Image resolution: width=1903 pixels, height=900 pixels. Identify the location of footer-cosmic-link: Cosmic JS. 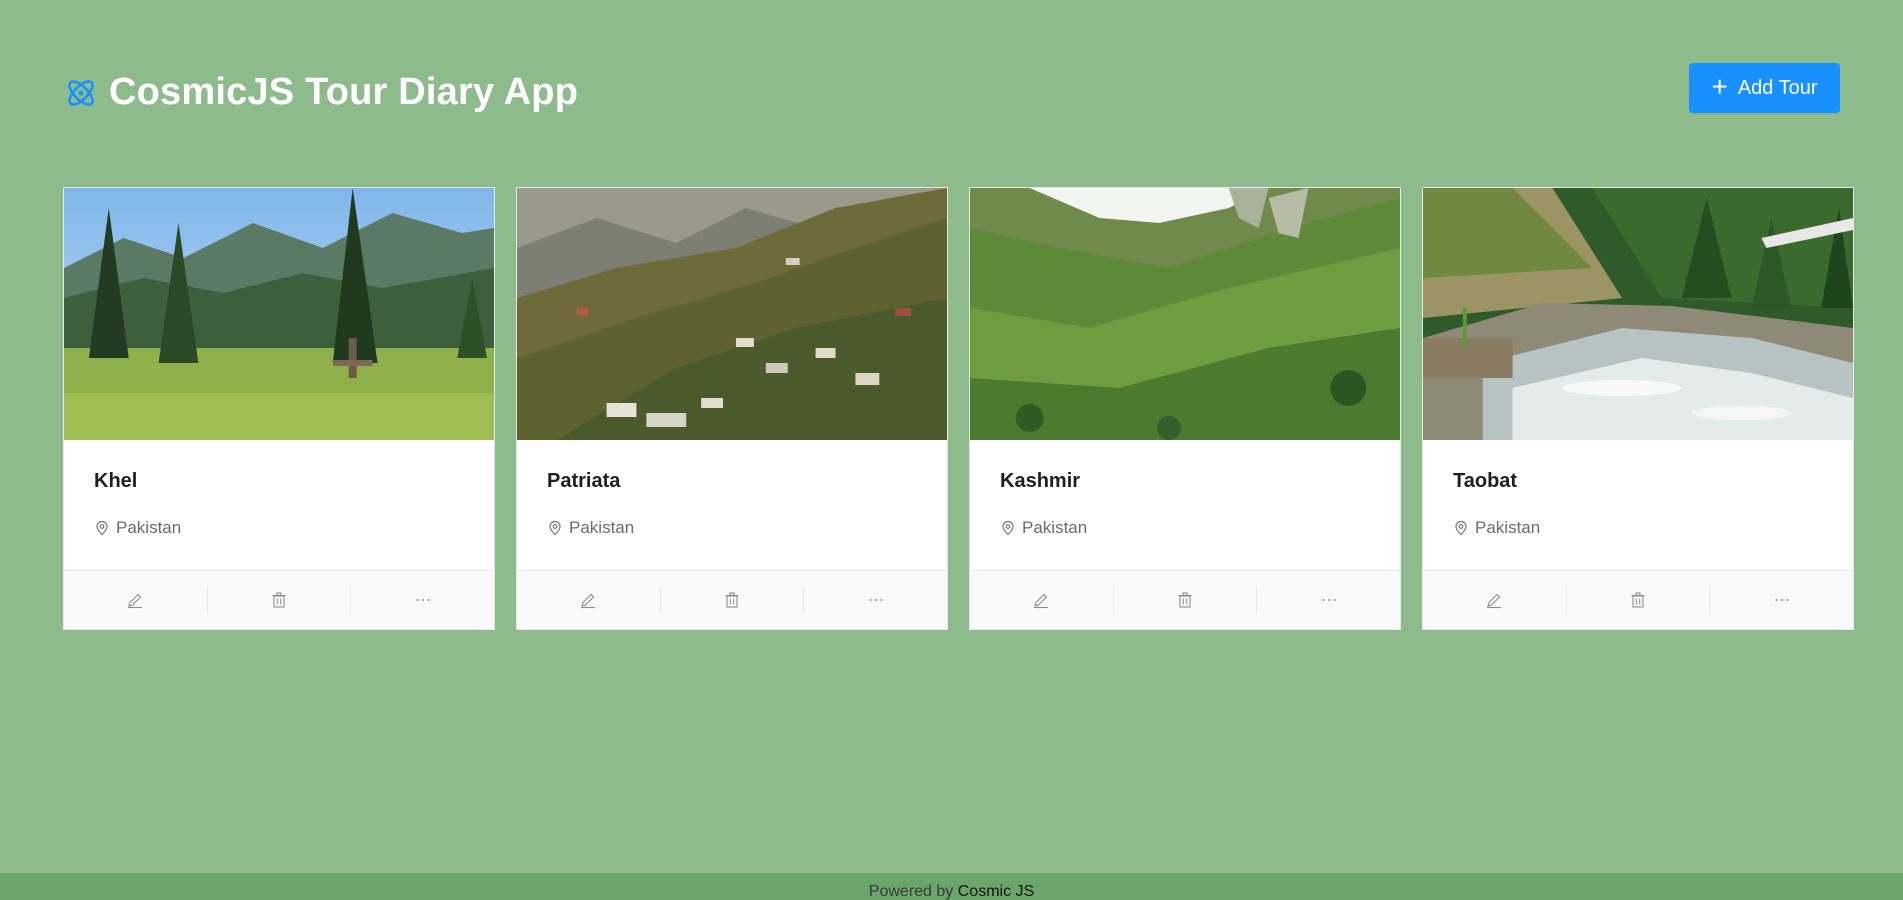
(996, 891).